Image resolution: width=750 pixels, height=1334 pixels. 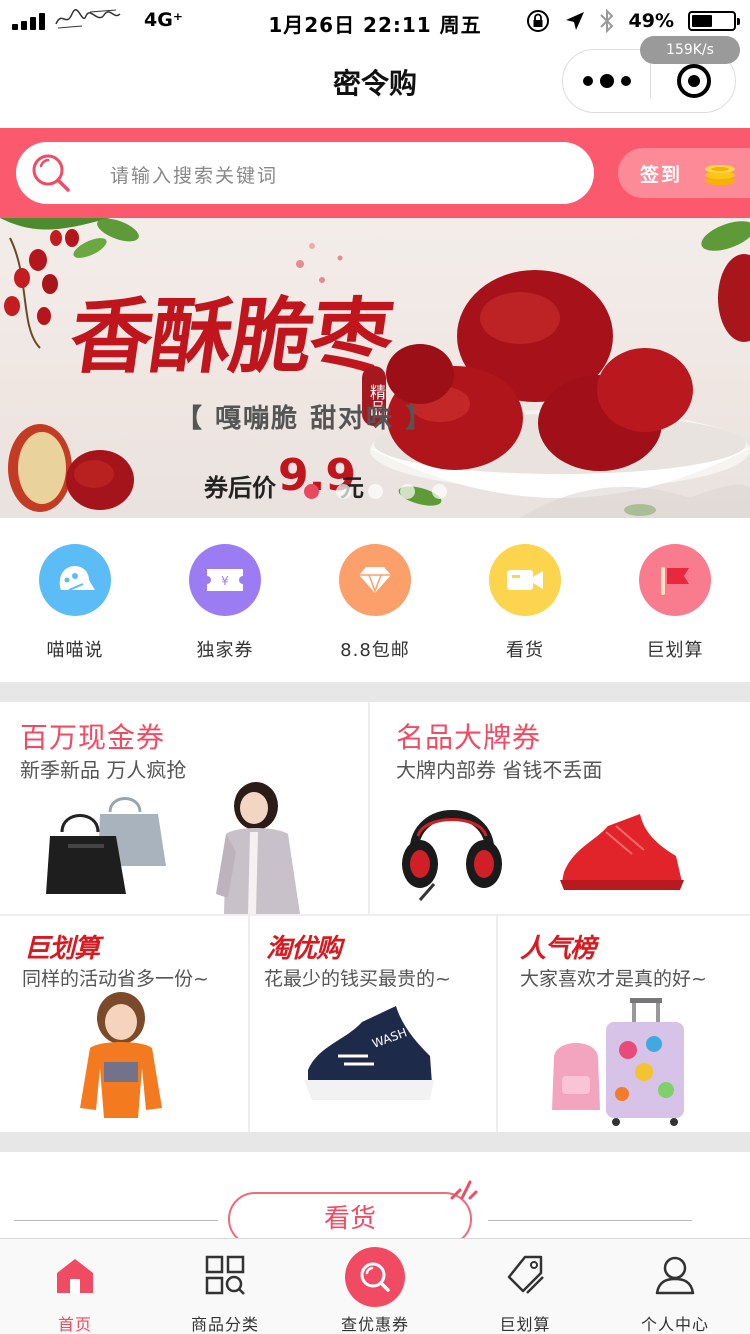 What do you see at coordinates (74, 1324) in the screenshot?
I see `tab-label: 首页` at bounding box center [74, 1324].